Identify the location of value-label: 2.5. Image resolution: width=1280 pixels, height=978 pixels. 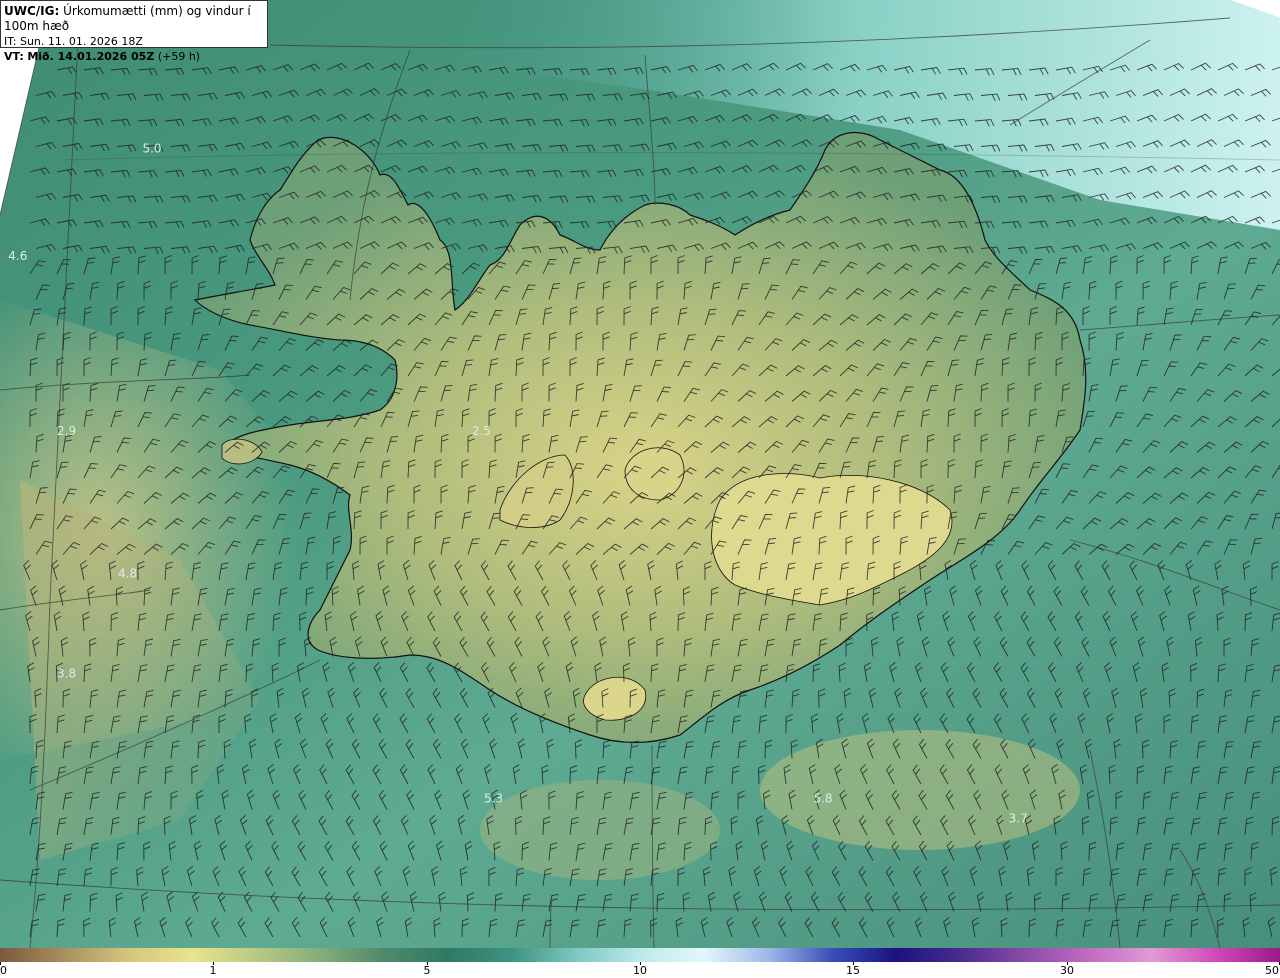
(481, 431).